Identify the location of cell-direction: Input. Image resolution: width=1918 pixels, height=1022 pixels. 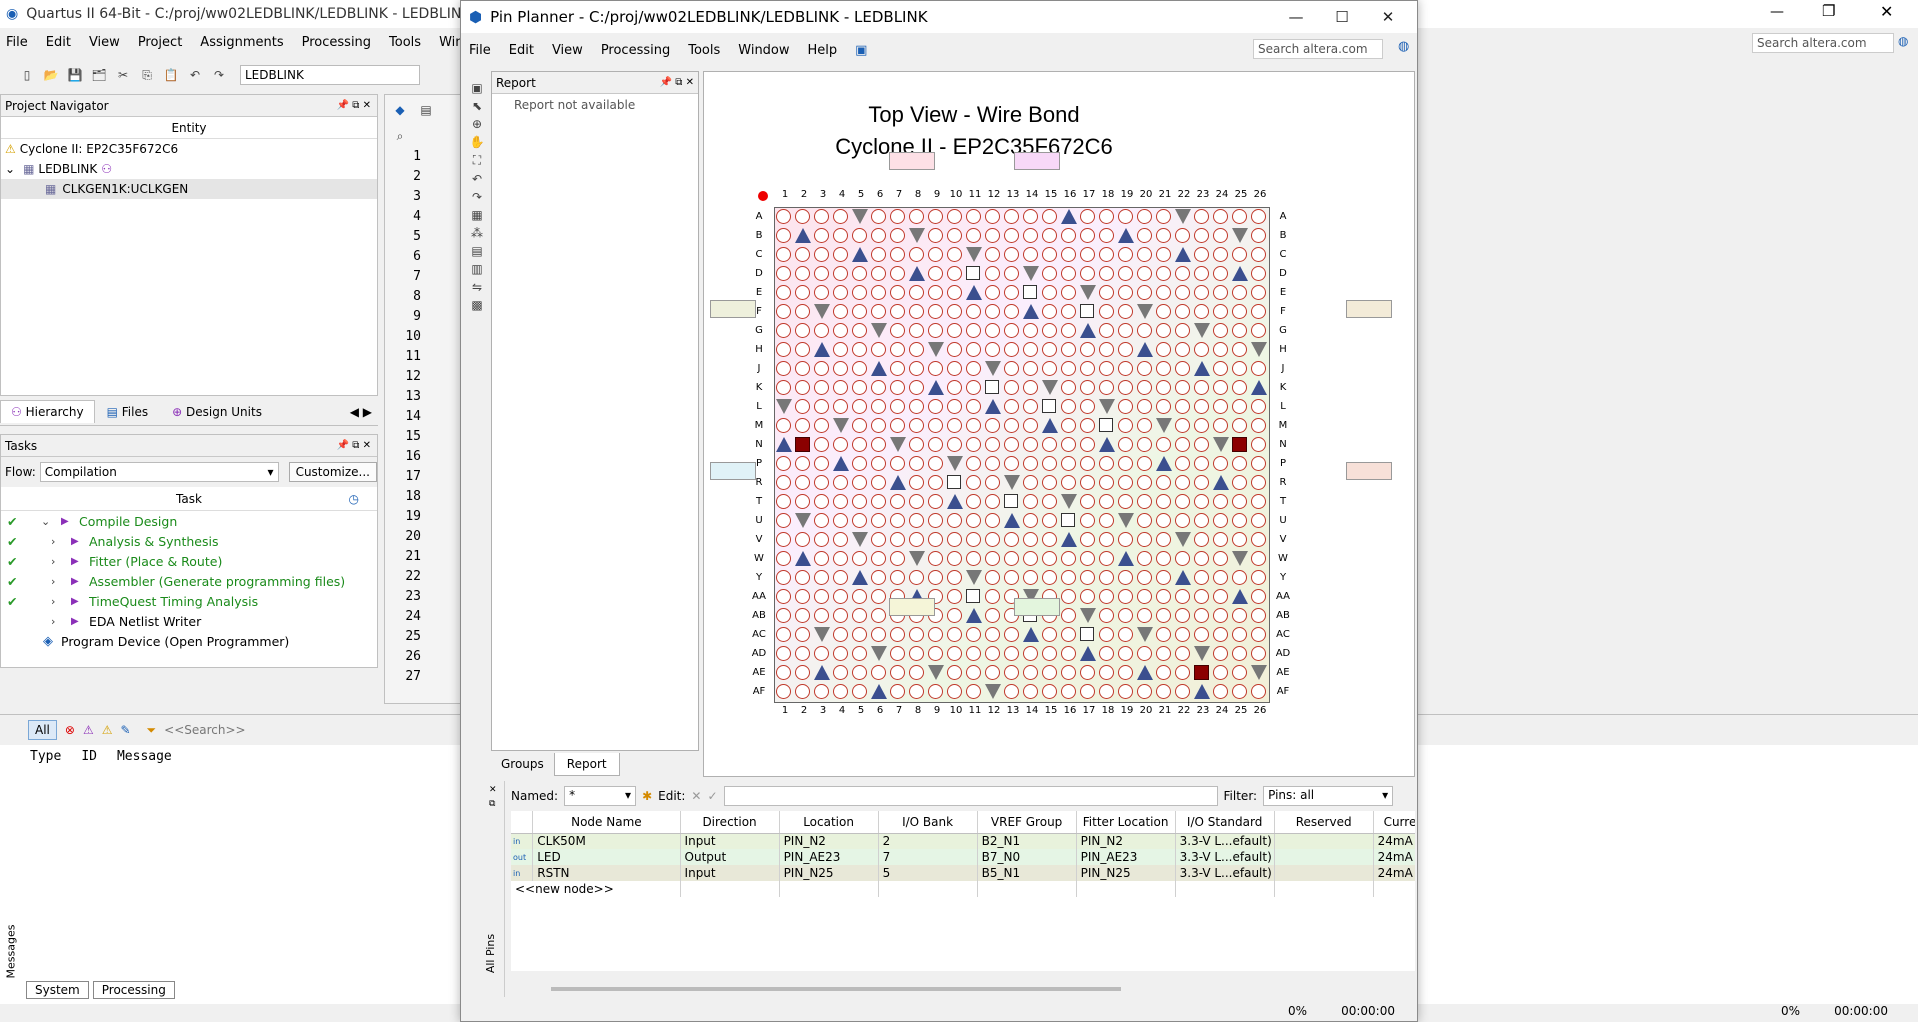
(730, 841).